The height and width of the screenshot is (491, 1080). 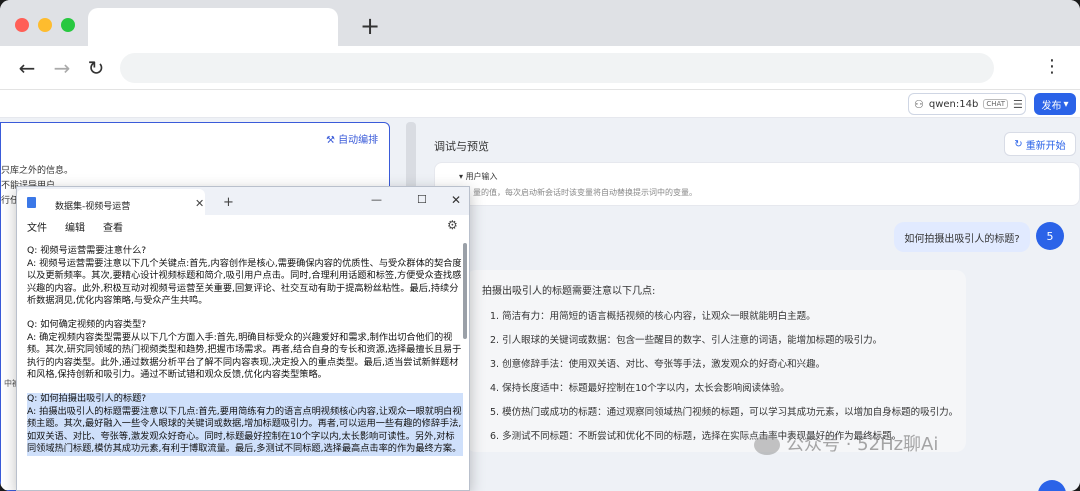 I want to click on answer-item: 4. 保持长度适中：标题最好控制在10个字以内，太长会影响阅读体验。, so click(x=640, y=388).